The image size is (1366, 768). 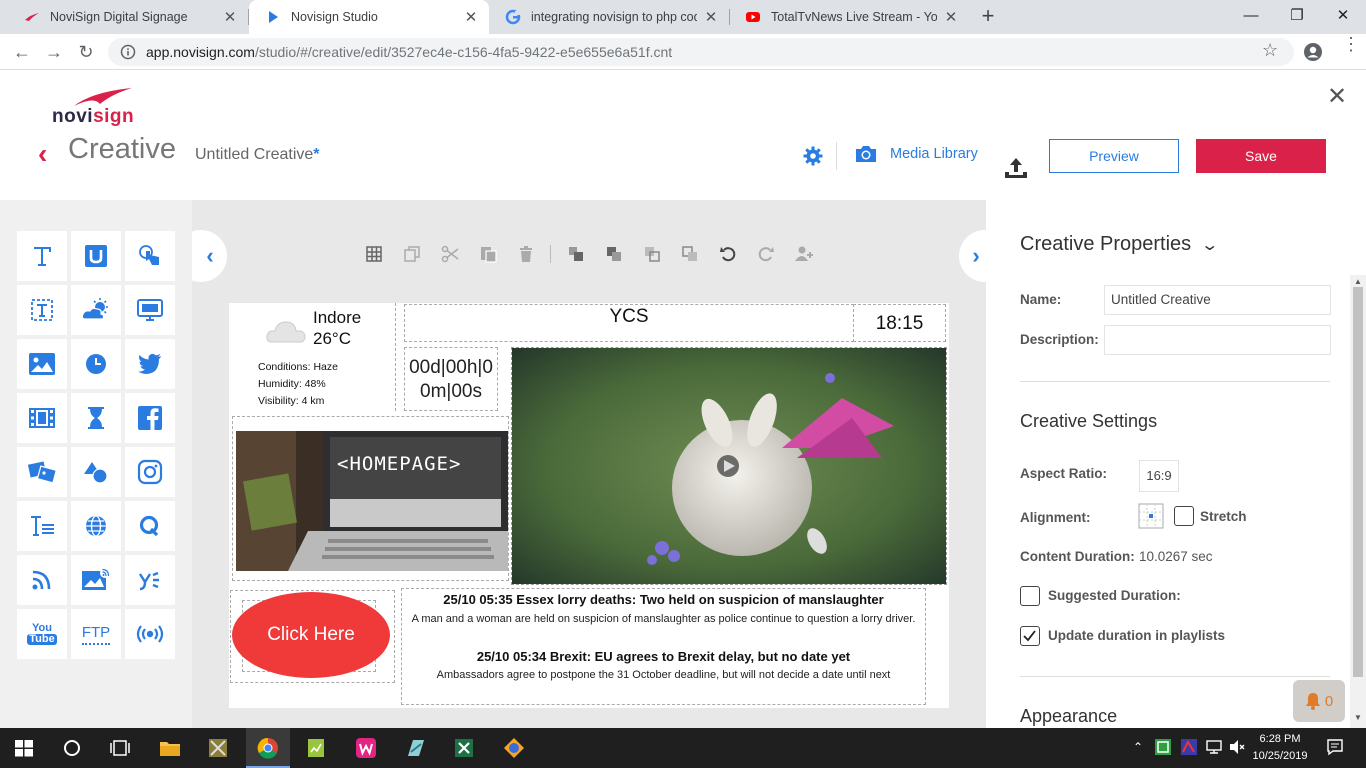 What do you see at coordinates (170, 748) in the screenshot?
I see `file-explorer-icon` at bounding box center [170, 748].